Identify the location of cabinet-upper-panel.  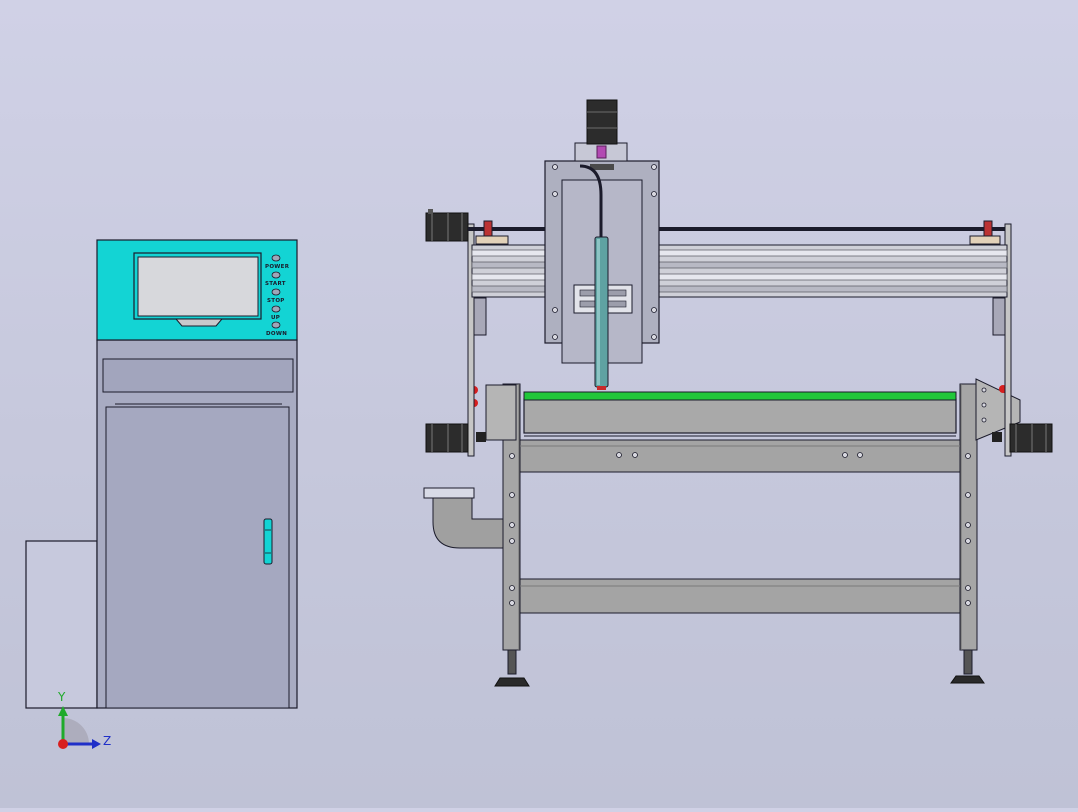
(198, 375).